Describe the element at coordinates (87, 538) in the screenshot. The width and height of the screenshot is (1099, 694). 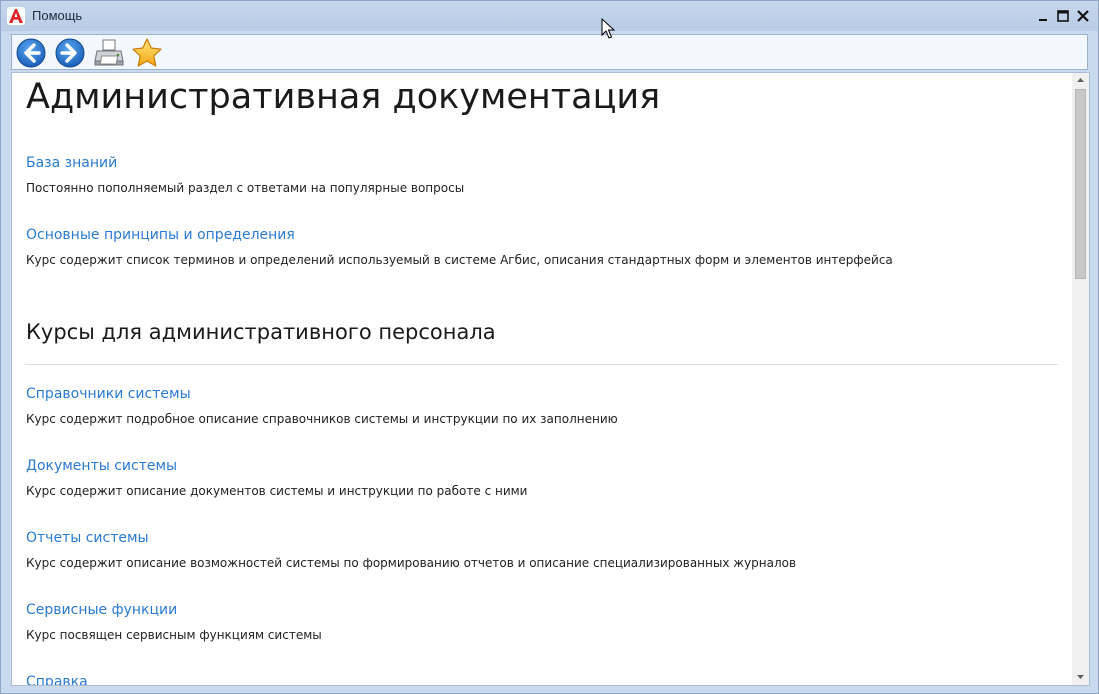
I see `link-system-reports: Отчеты системы` at that location.